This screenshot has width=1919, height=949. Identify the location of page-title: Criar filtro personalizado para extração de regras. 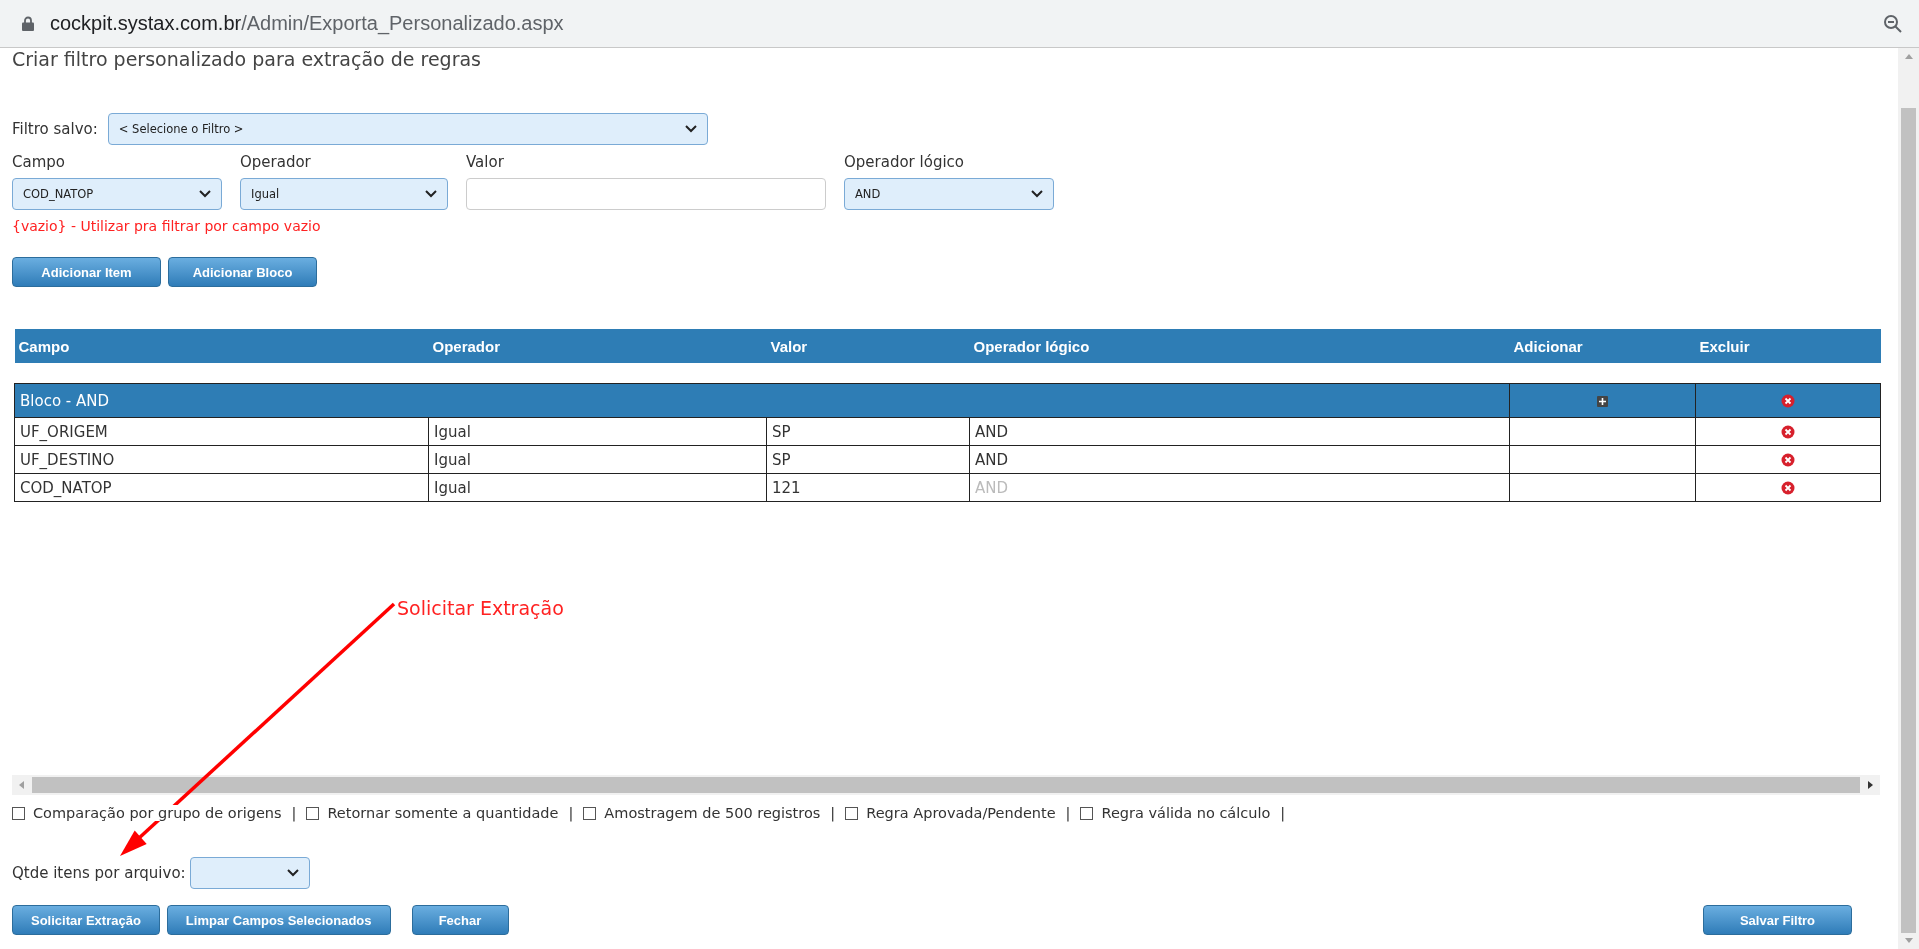
(247, 60).